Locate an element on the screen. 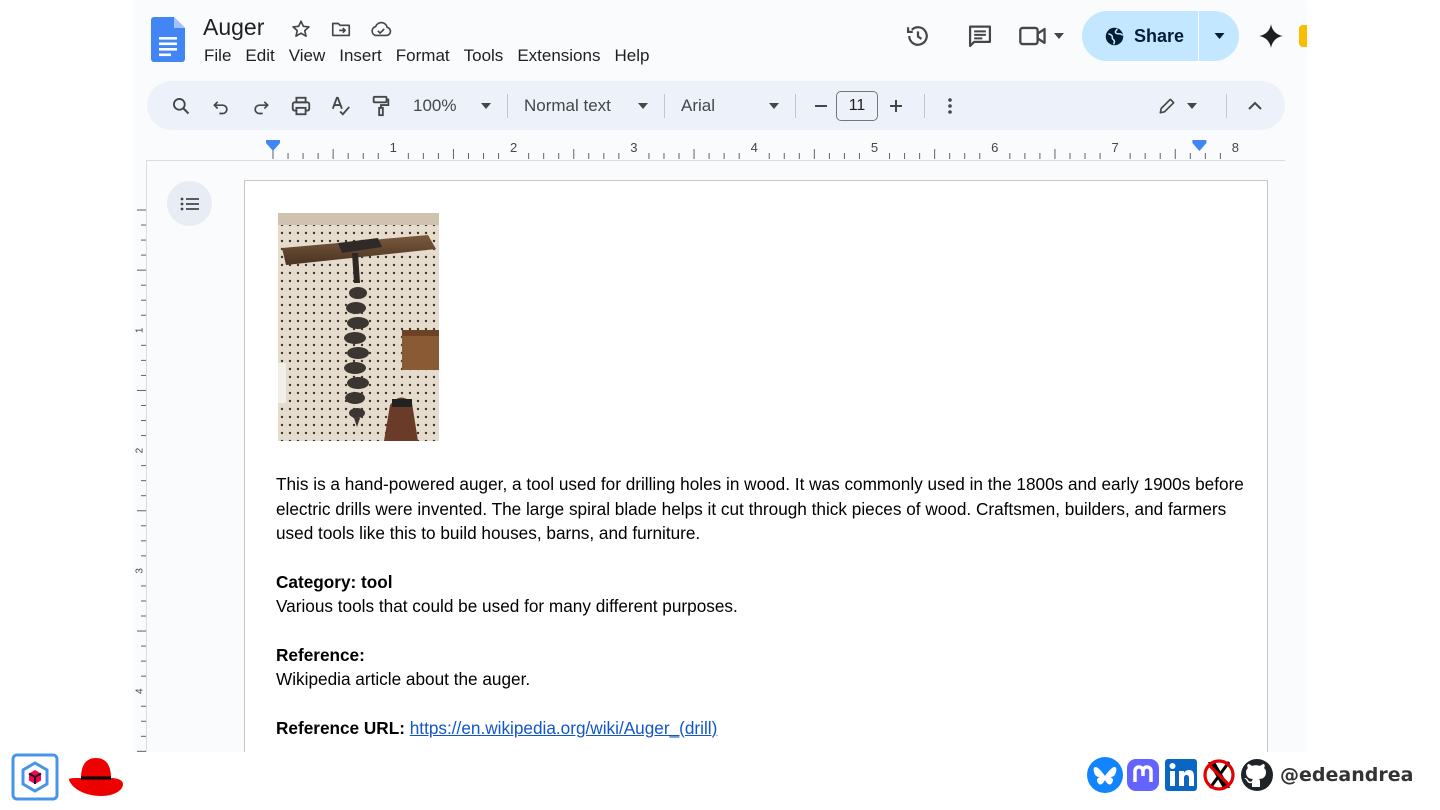 Image resolution: width=1440 pixels, height=810 pixels. mastodon-icon is located at coordinates (1143, 775).